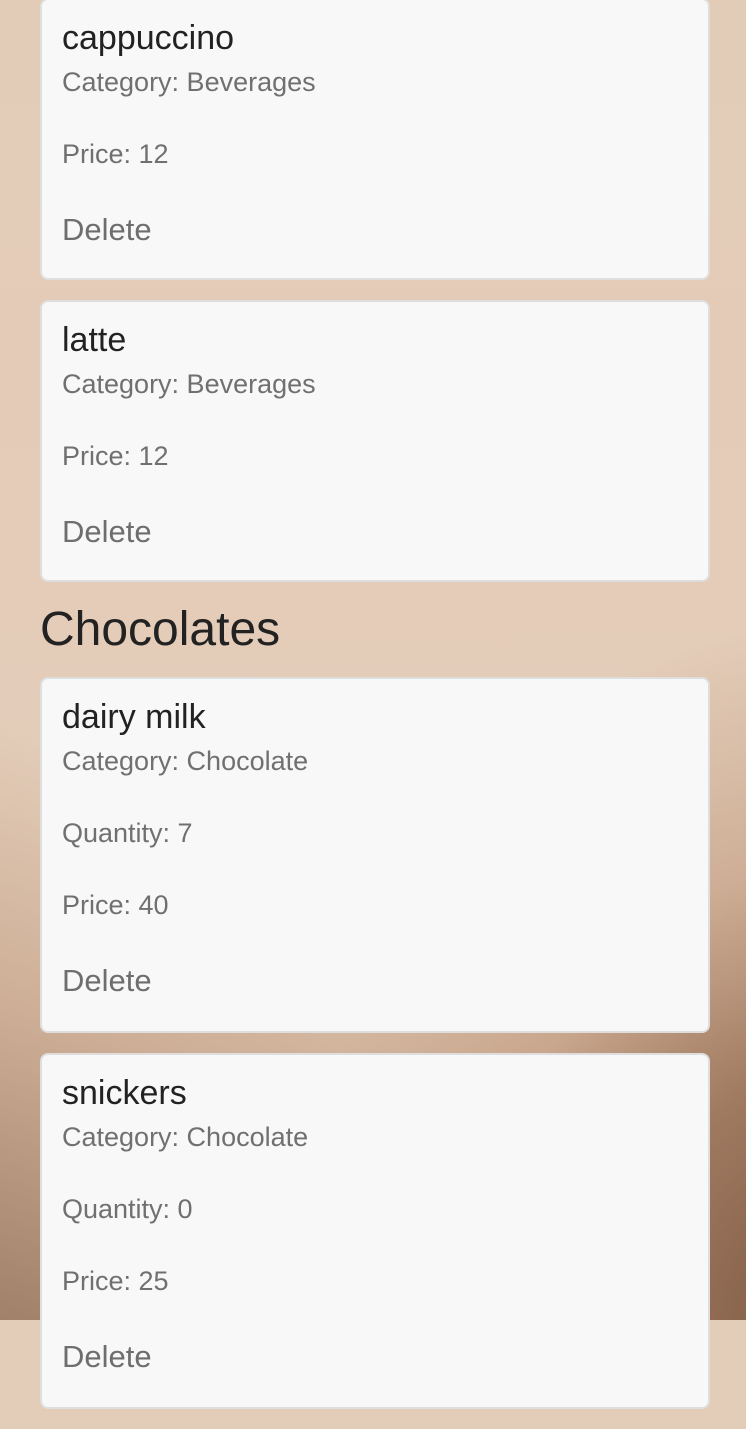  I want to click on section-title-chocolates: Chocolates, so click(160, 629).